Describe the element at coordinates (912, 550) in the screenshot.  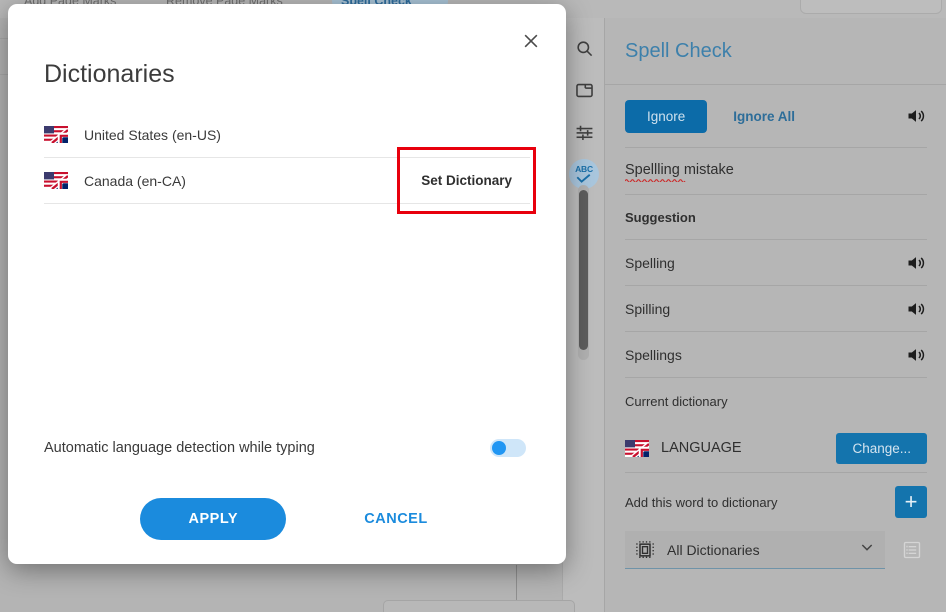
I see `dictionary-list-button` at that location.